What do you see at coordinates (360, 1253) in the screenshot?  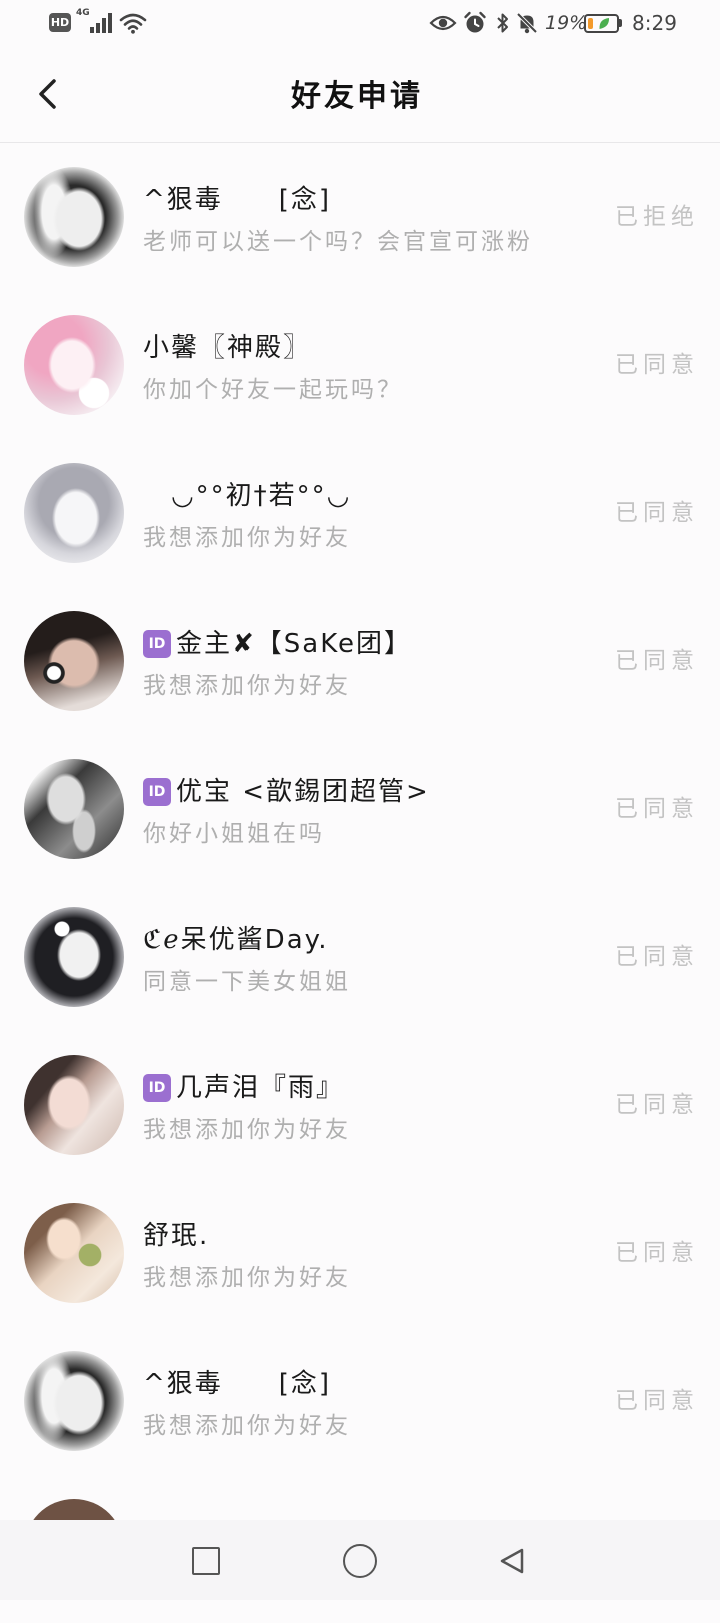 I see `friend-request-item: 舒珉. 我想添加你为好友 已同意` at bounding box center [360, 1253].